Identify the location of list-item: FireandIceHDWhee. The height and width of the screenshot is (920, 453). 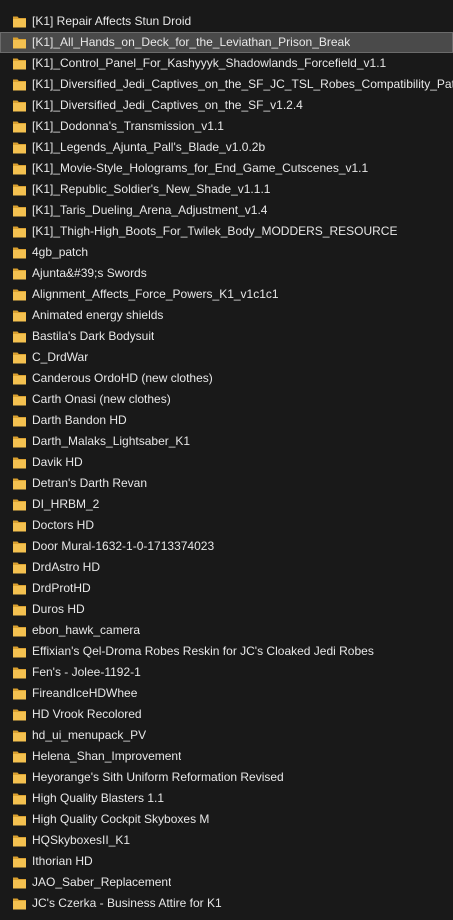
(226, 693).